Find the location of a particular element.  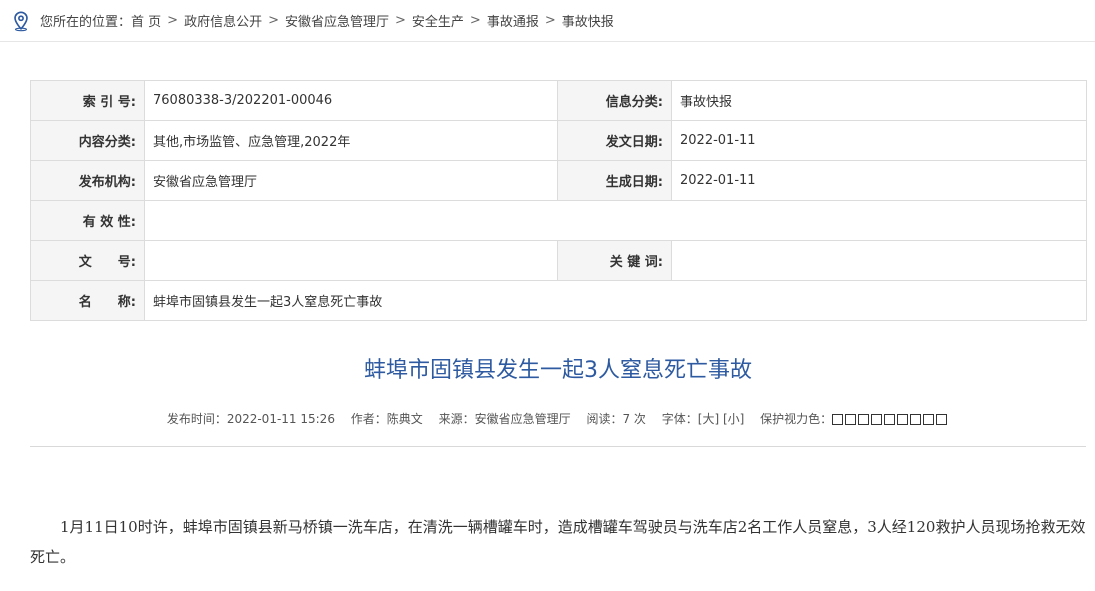

table-row: 发布机构: 安徽省应急管理厅 生成日期: 2022-01-11 is located at coordinates (558, 180).